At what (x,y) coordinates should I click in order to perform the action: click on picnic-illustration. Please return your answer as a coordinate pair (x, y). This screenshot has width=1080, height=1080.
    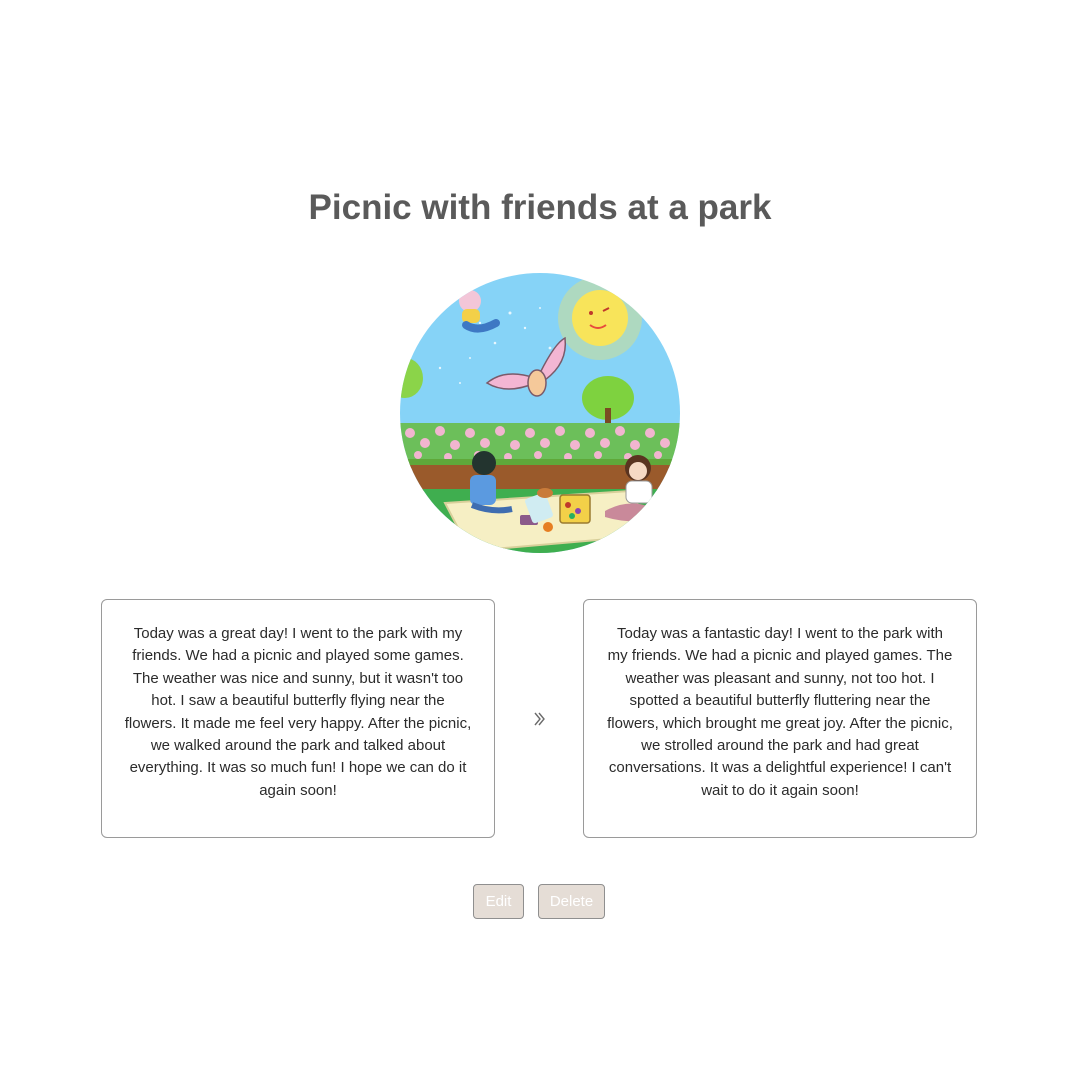
    Looking at the image, I should click on (540, 413).